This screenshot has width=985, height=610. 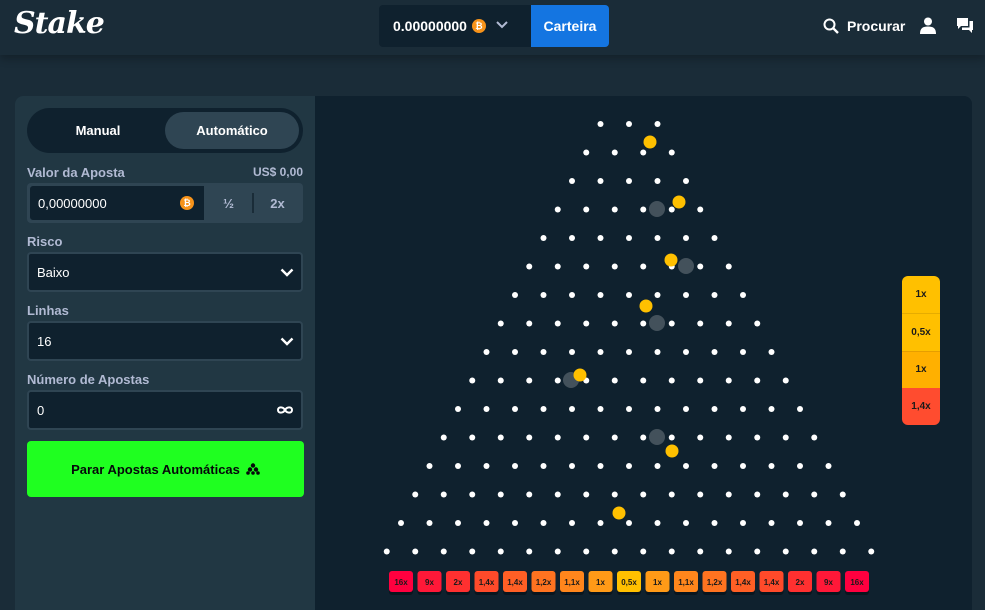 What do you see at coordinates (165, 341) in the screenshot?
I see `rows-select: 16` at bounding box center [165, 341].